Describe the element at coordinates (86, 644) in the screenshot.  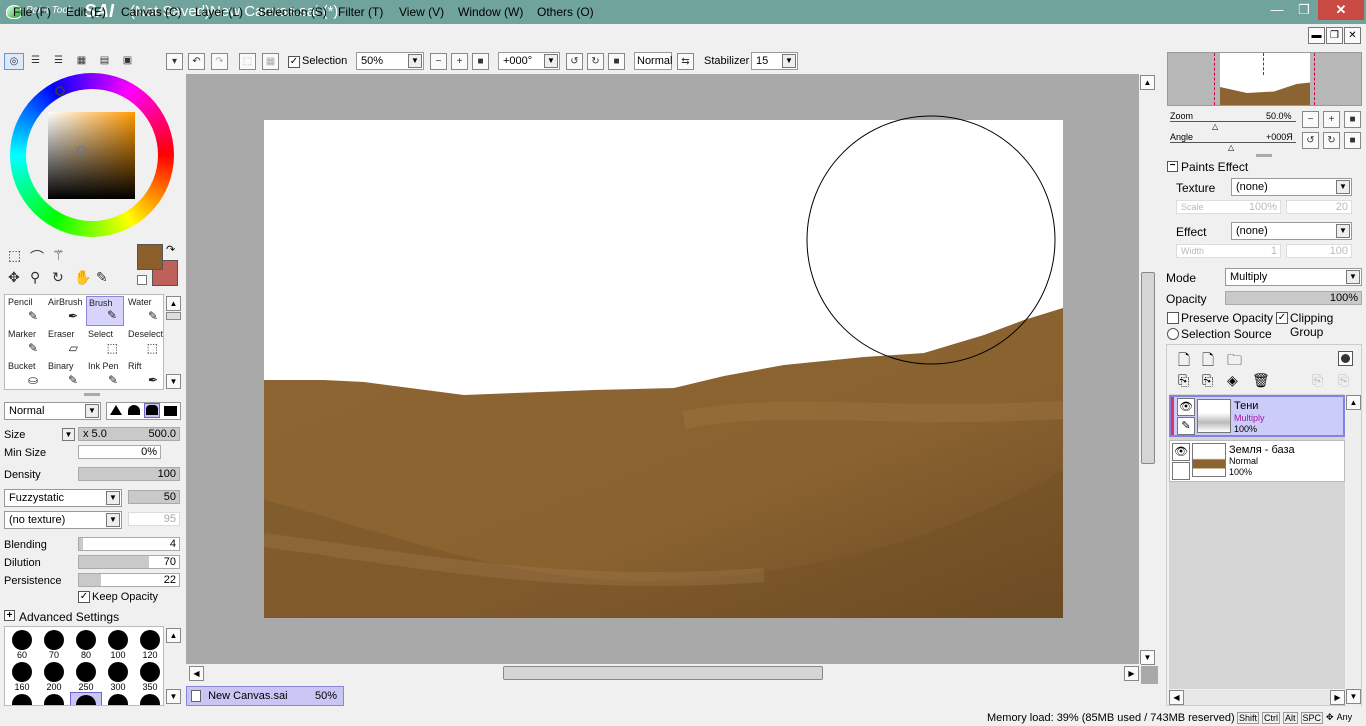
I see `brush-size-preset: 80` at that location.